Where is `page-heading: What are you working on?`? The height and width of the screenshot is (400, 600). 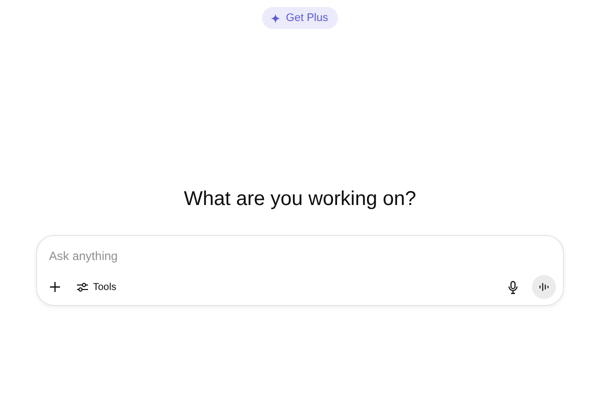 page-heading: What are you working on? is located at coordinates (300, 199).